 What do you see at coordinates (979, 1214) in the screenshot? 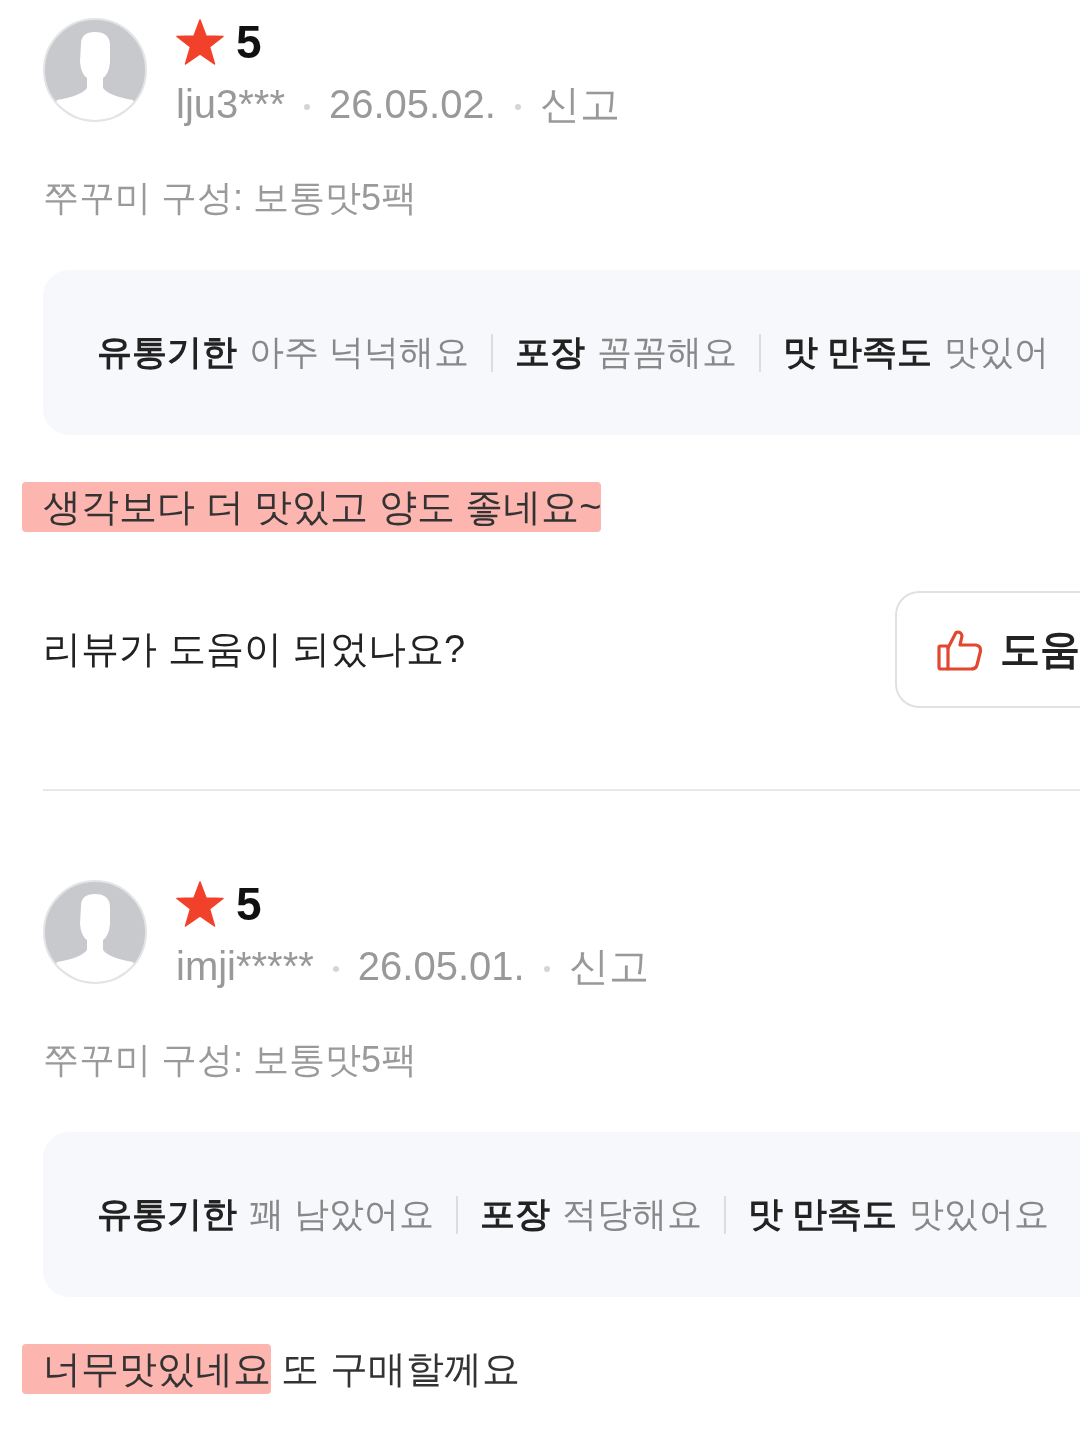
I see `summary-value: 맛있어요` at bounding box center [979, 1214].